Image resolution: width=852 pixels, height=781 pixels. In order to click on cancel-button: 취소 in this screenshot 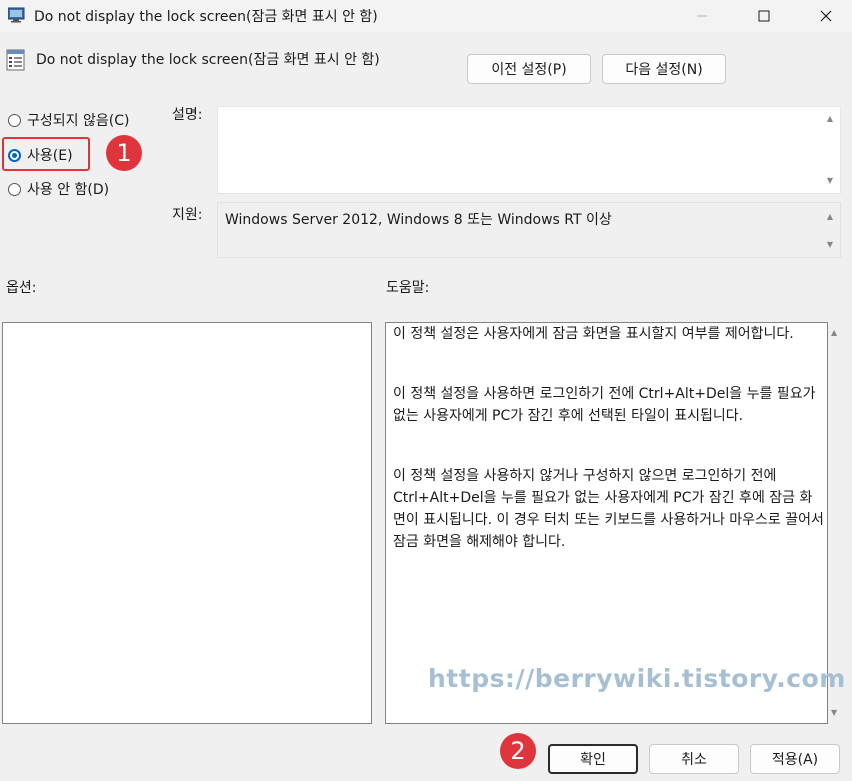, I will do `click(694, 759)`.